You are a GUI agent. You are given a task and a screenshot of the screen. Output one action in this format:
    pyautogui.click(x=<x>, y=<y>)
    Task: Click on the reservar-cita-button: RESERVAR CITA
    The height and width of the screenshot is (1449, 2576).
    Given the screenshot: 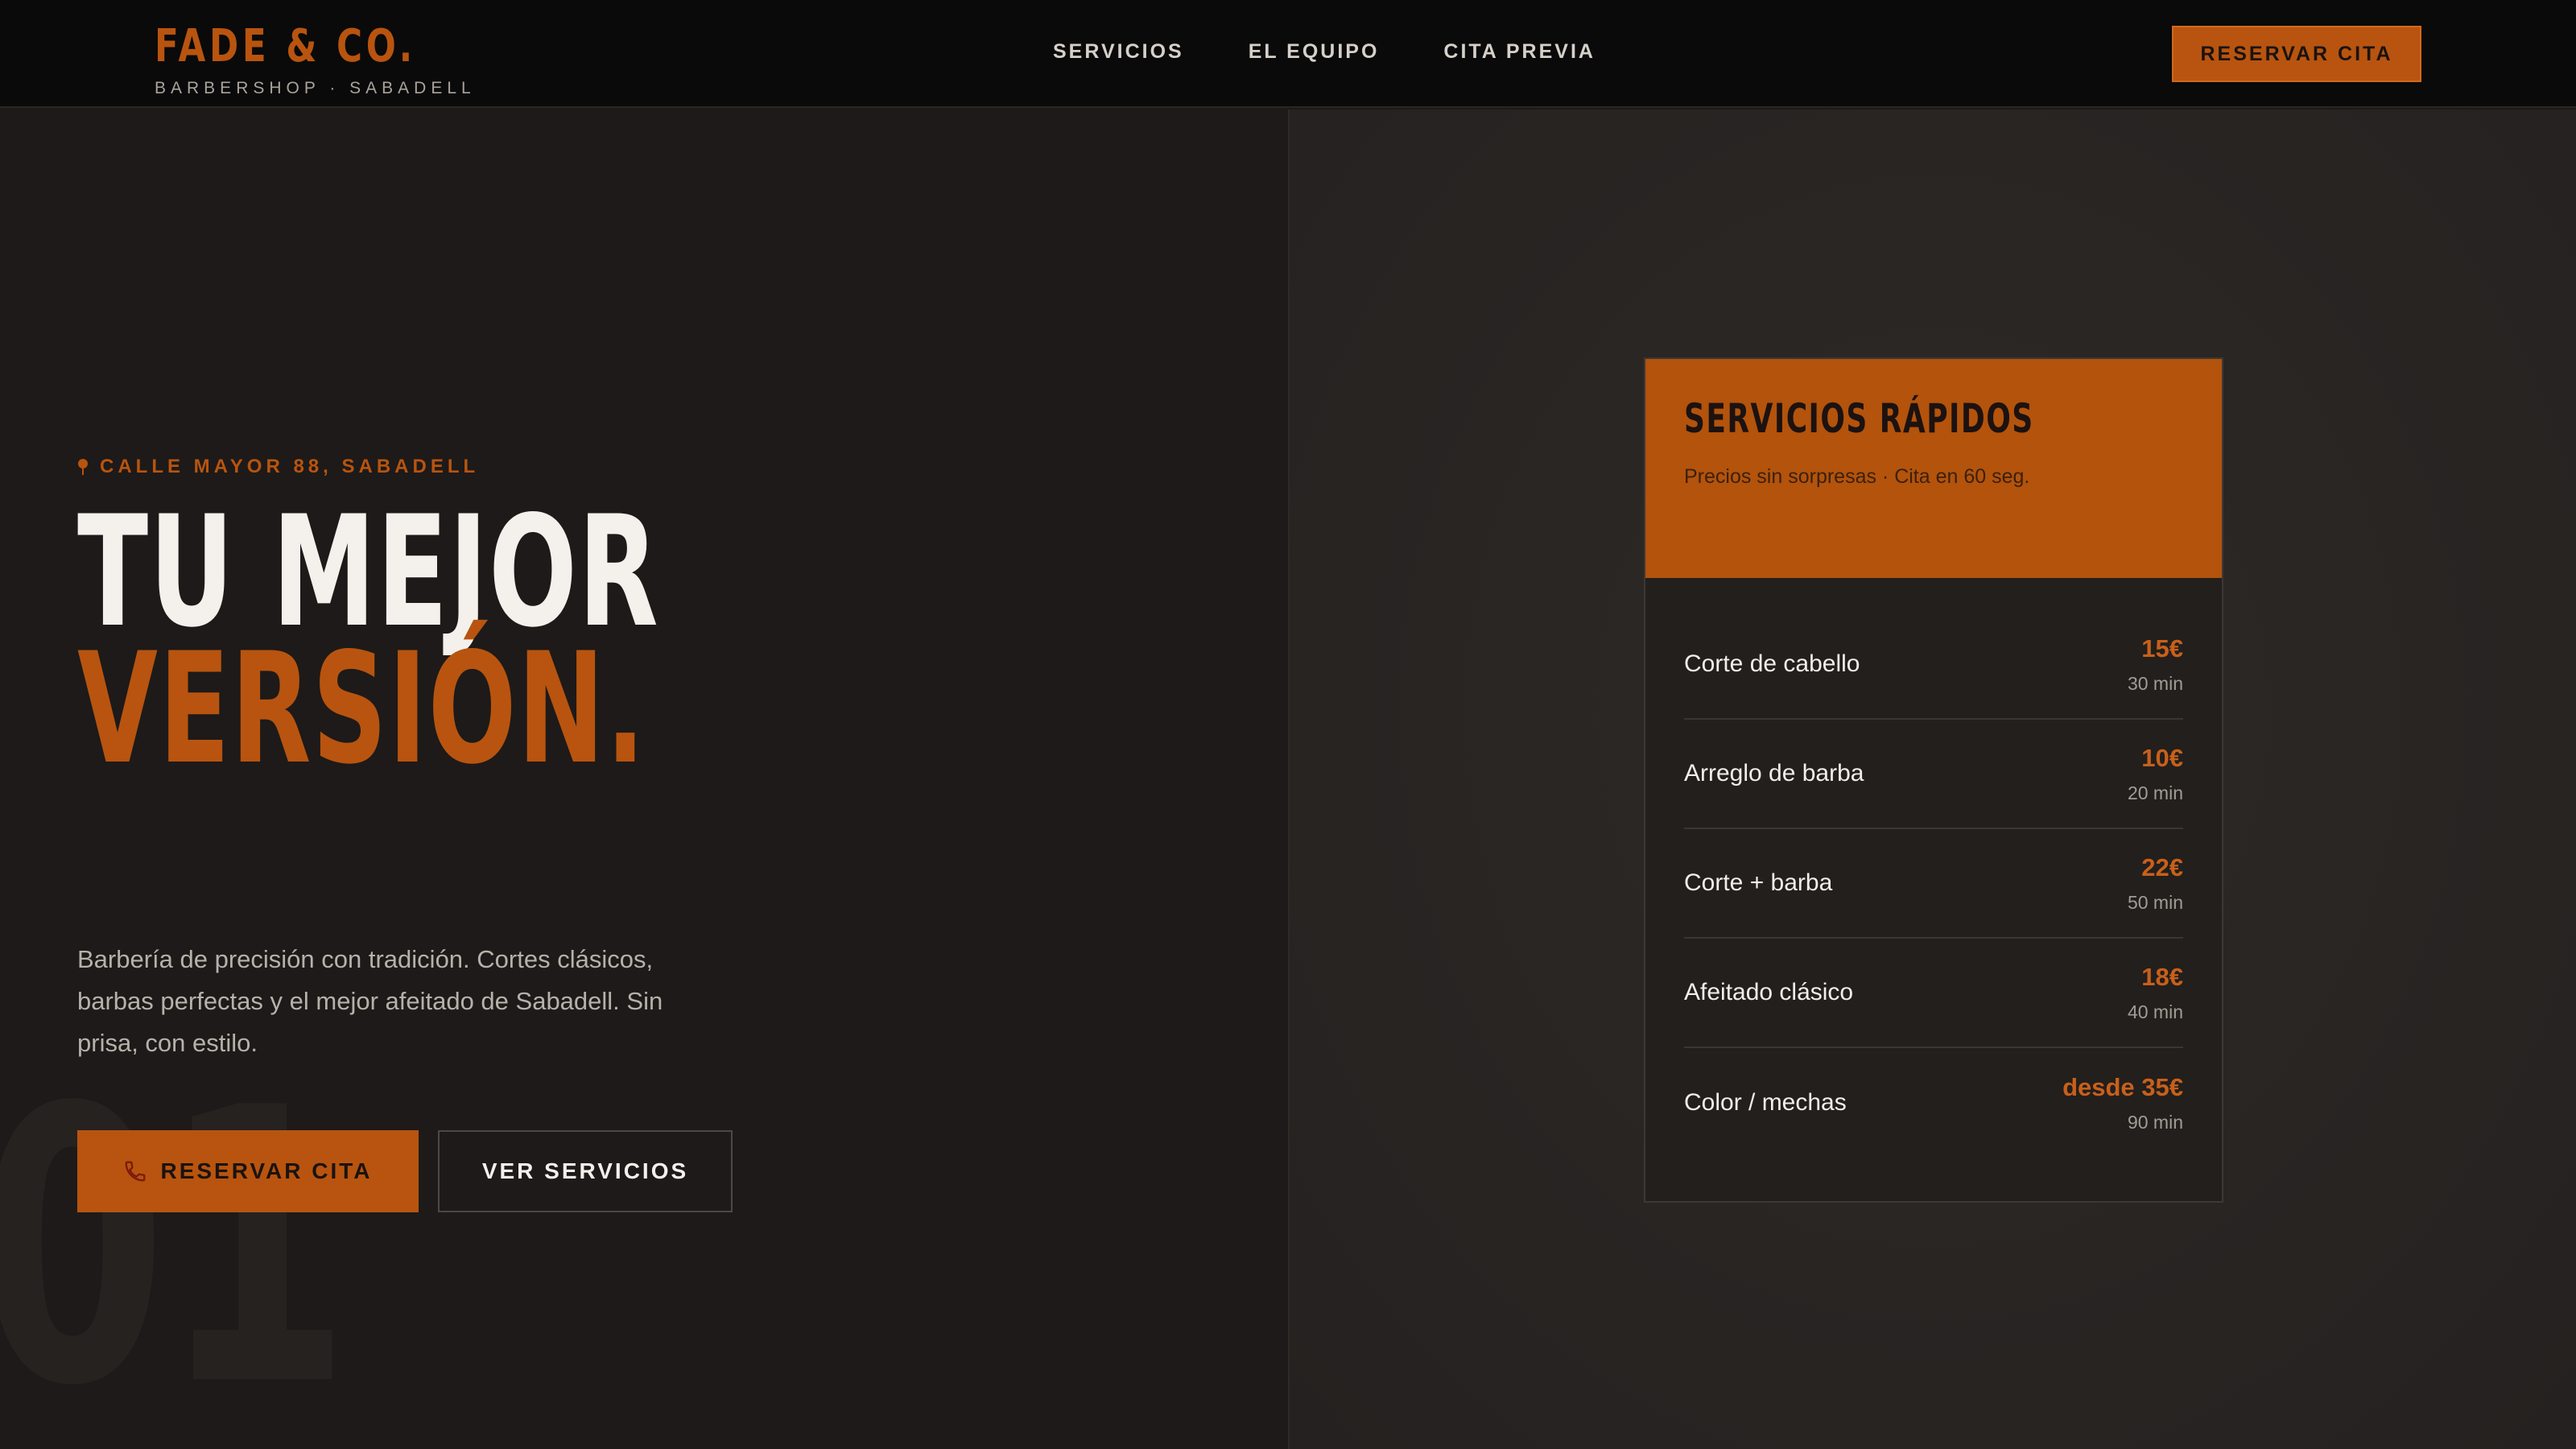 What is the action you would take?
    pyautogui.click(x=248, y=1171)
    